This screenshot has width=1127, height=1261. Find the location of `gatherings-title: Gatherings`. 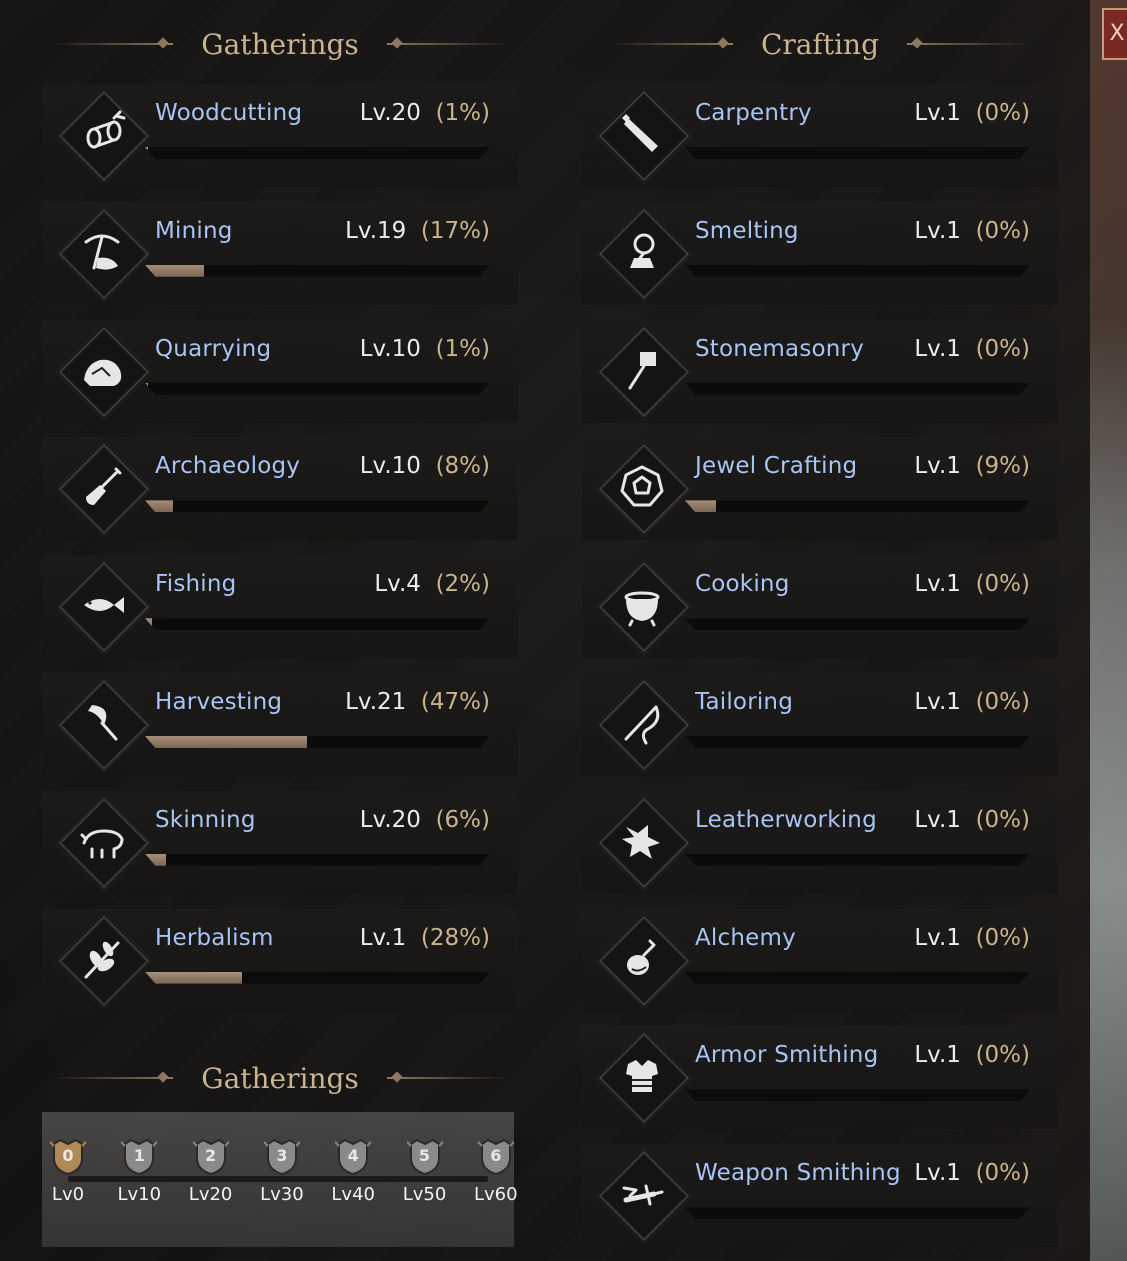

gatherings-title: Gatherings is located at coordinates (280, 44).